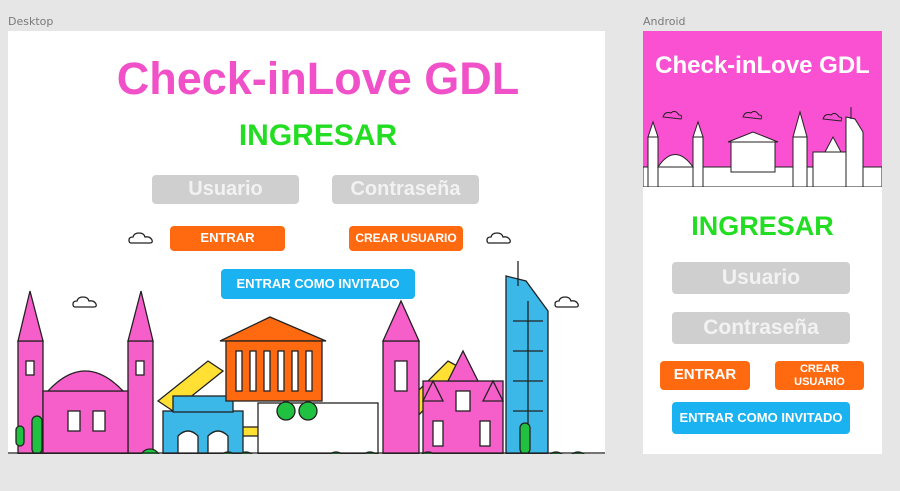  I want to click on password-input-mobile: Contraseña, so click(761, 328).